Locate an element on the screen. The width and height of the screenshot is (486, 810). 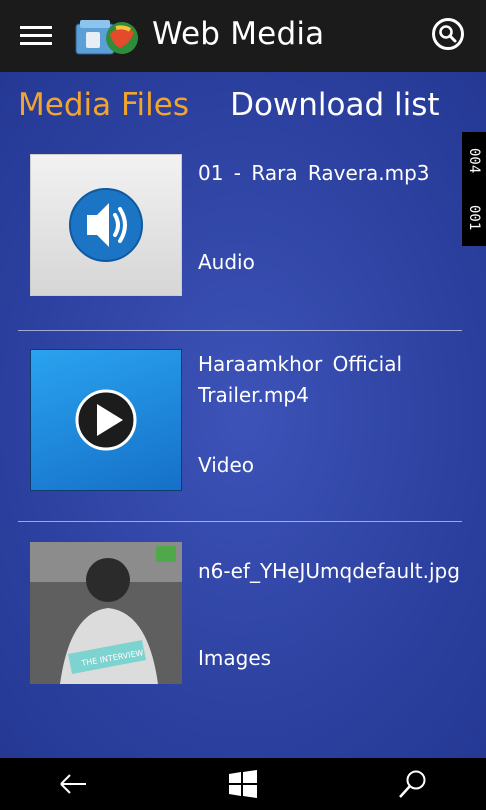
audio-thumbnail is located at coordinates (106, 225).